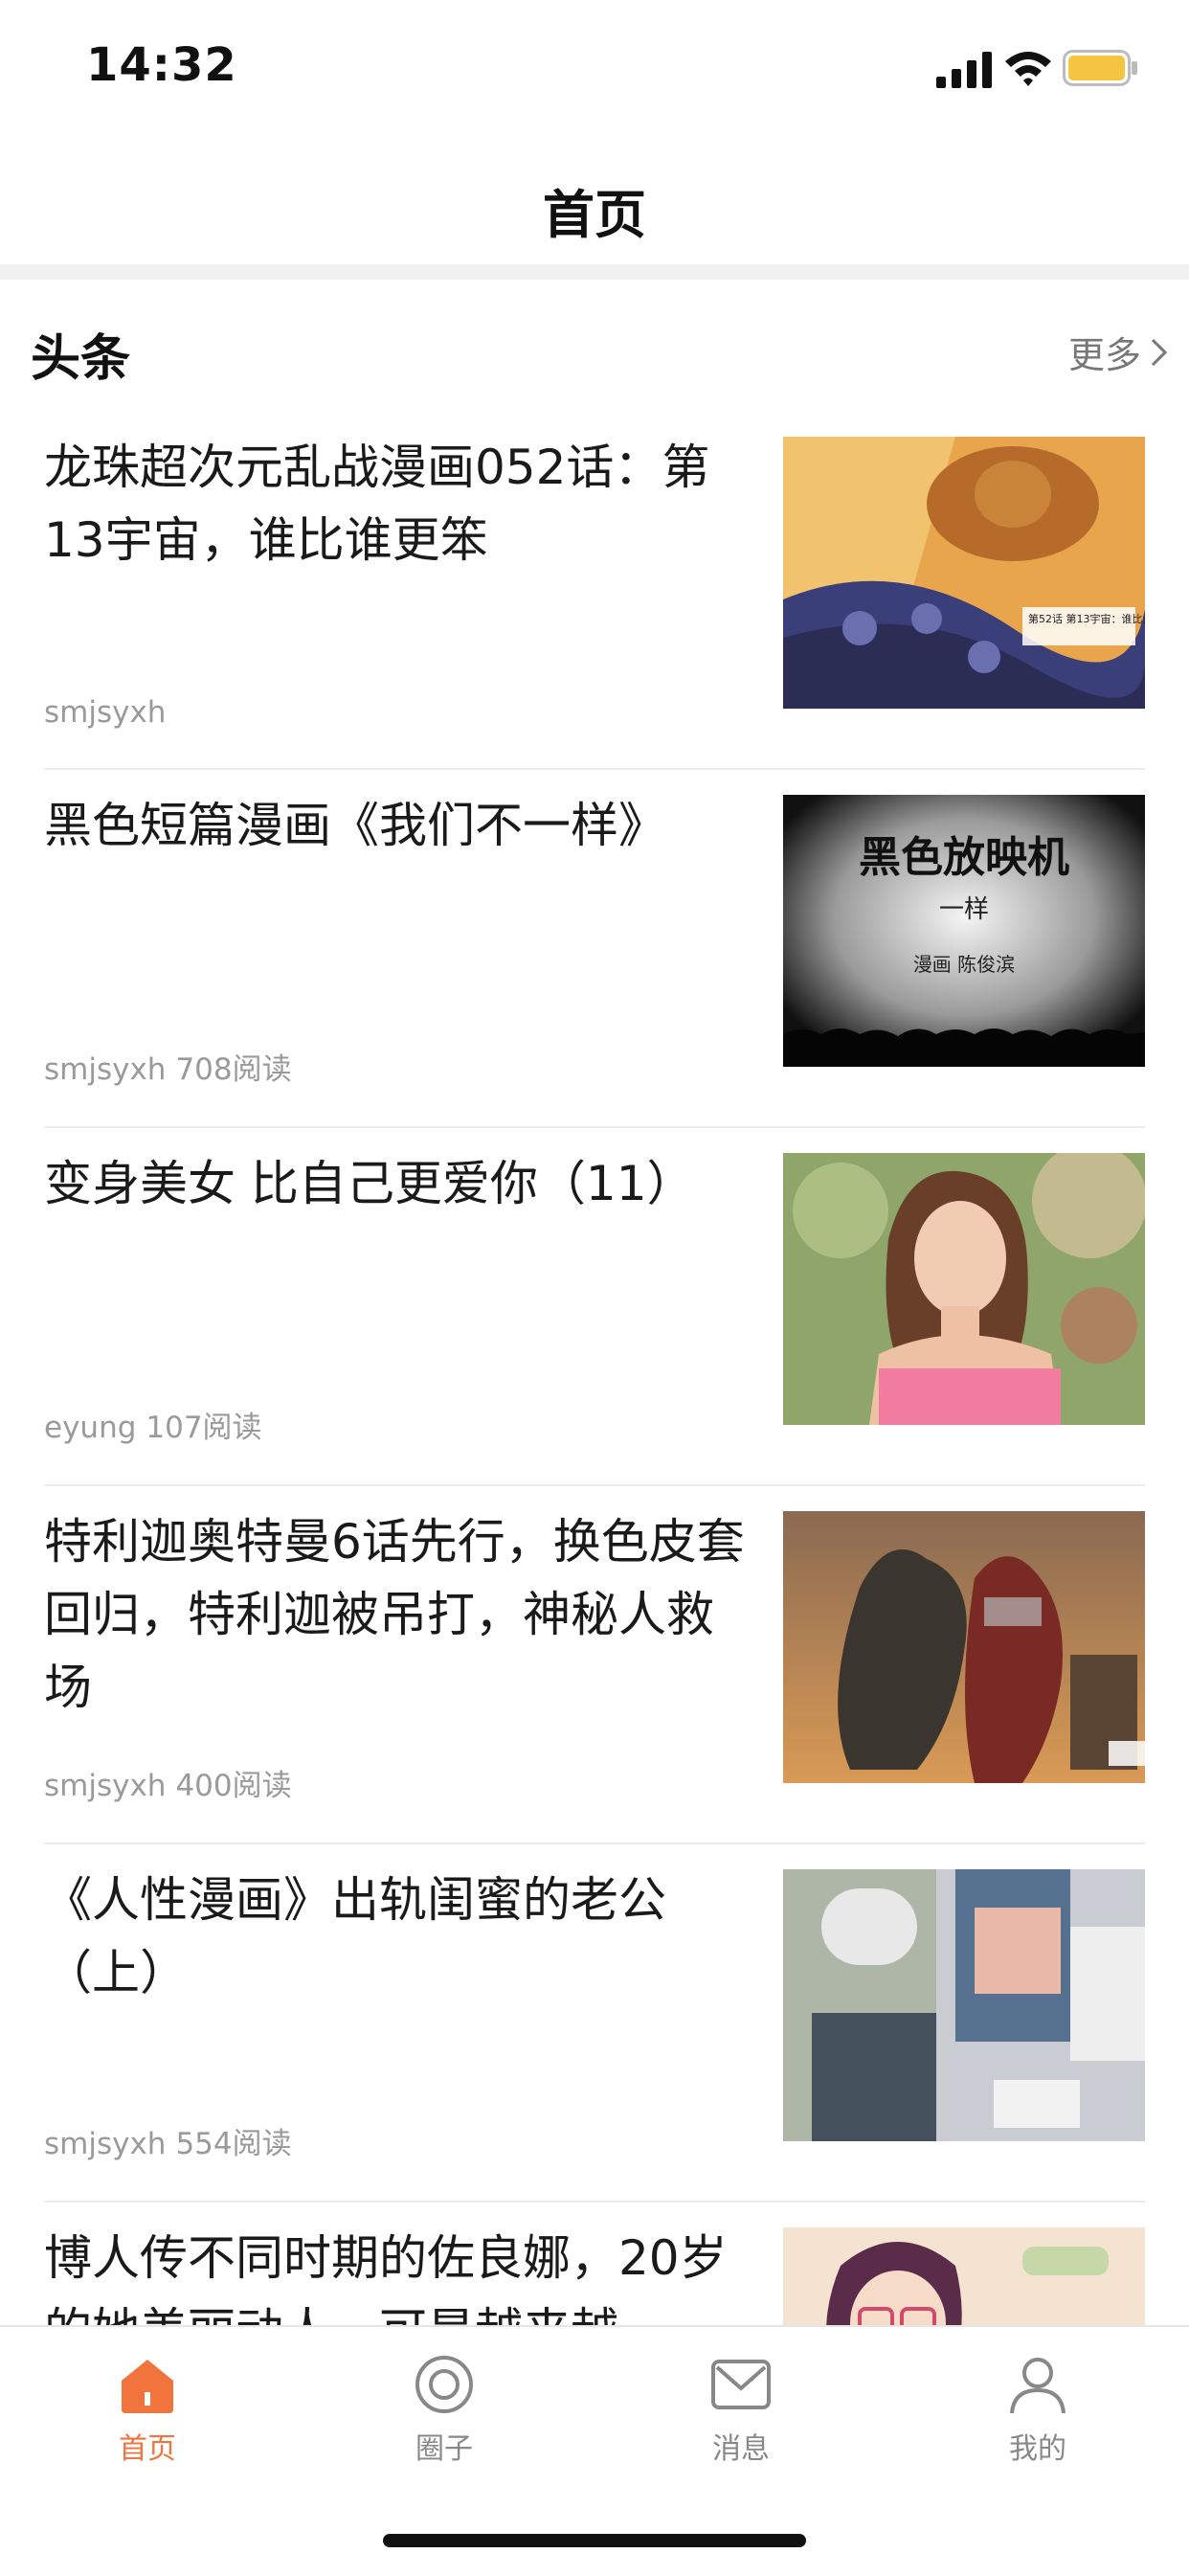 This screenshot has width=1189, height=2576. Describe the element at coordinates (1038, 2386) in the screenshot. I see `user-icon` at that location.